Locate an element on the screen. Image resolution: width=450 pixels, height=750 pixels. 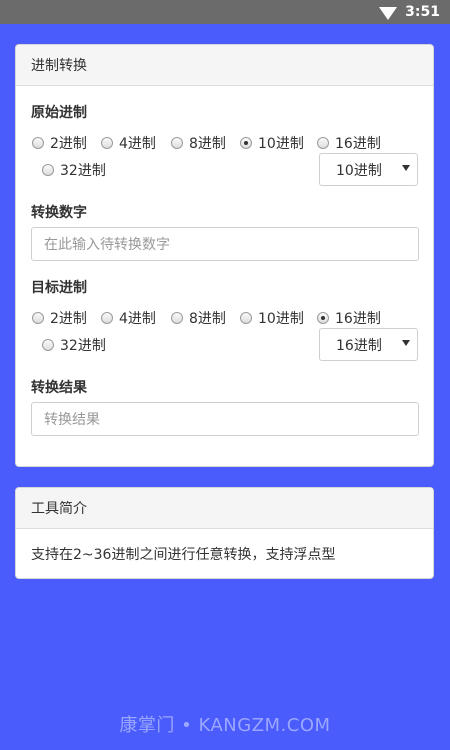
target-radio-2: 2进制 is located at coordinates (59, 318).